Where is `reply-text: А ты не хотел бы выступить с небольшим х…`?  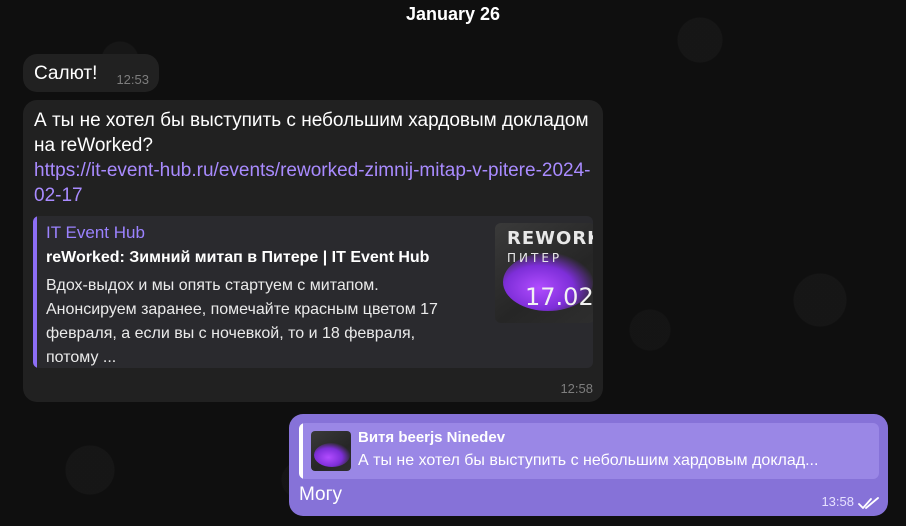
reply-text: А ты не хотел бы выступить с небольшим х… is located at coordinates (588, 460).